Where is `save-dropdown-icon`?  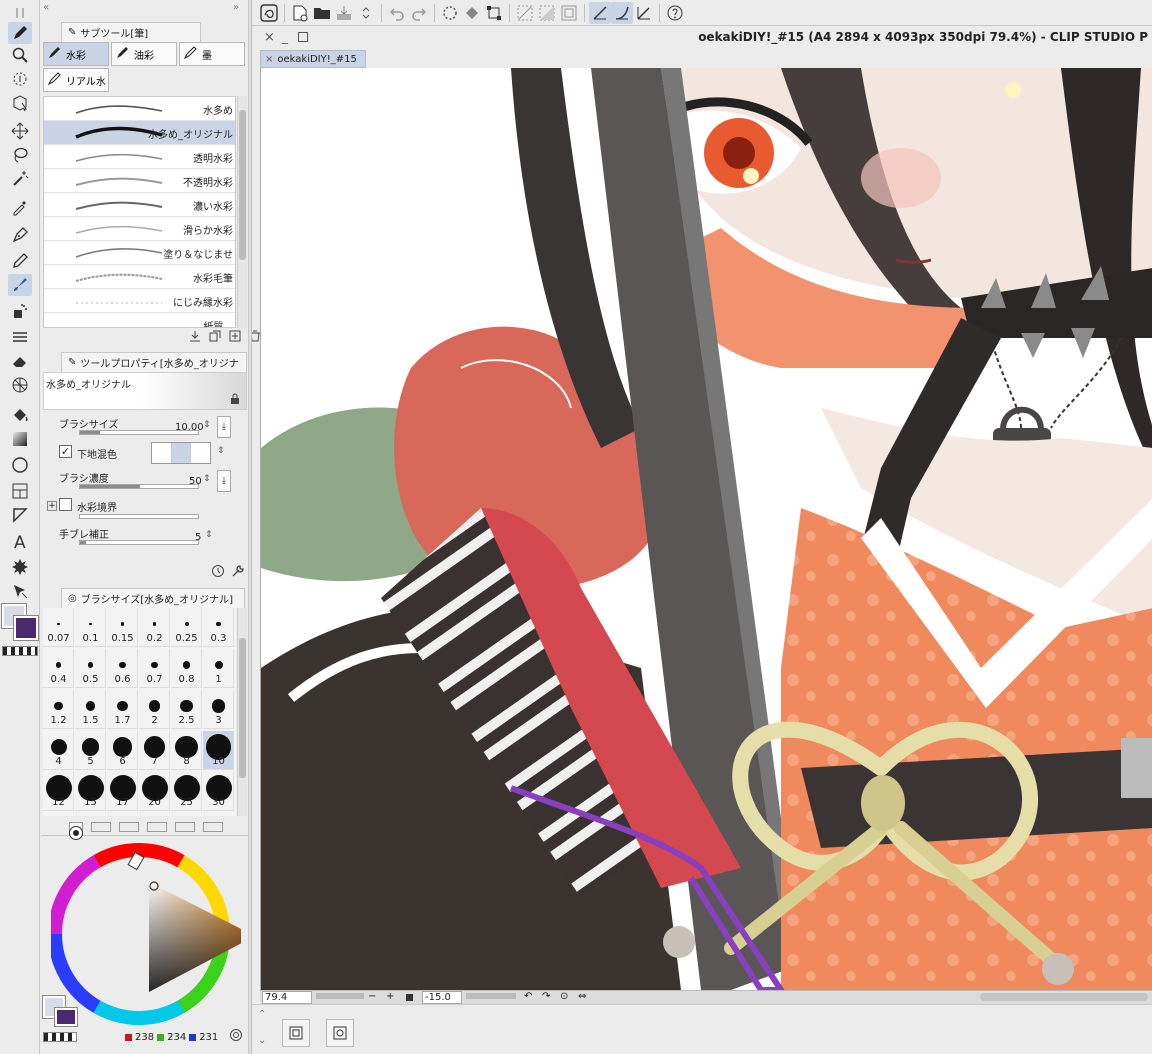
save-dropdown-icon is located at coordinates (366, 13).